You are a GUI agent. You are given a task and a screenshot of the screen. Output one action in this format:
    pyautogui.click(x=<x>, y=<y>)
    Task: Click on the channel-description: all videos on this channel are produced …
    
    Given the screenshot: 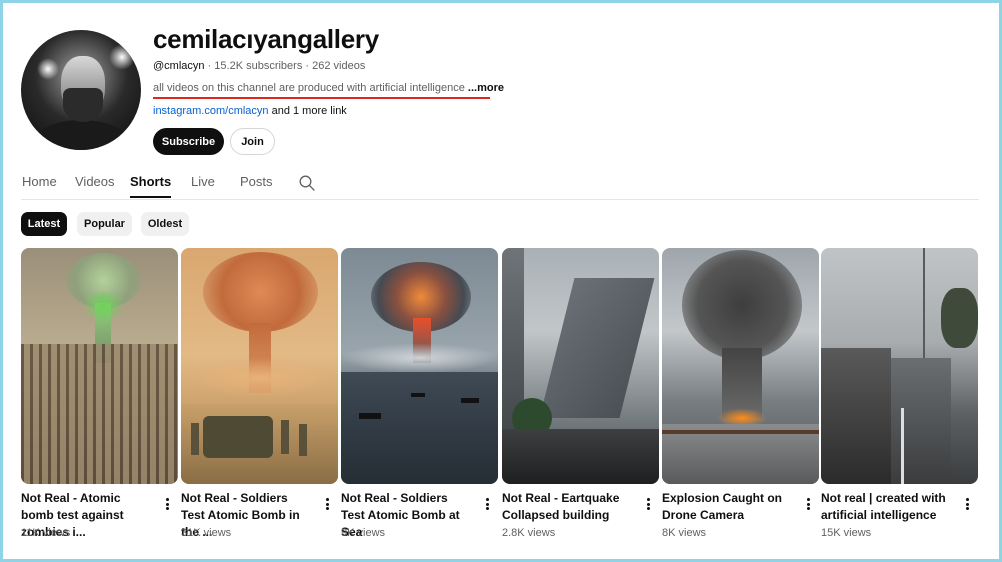 What is the action you would take?
    pyautogui.click(x=328, y=88)
    